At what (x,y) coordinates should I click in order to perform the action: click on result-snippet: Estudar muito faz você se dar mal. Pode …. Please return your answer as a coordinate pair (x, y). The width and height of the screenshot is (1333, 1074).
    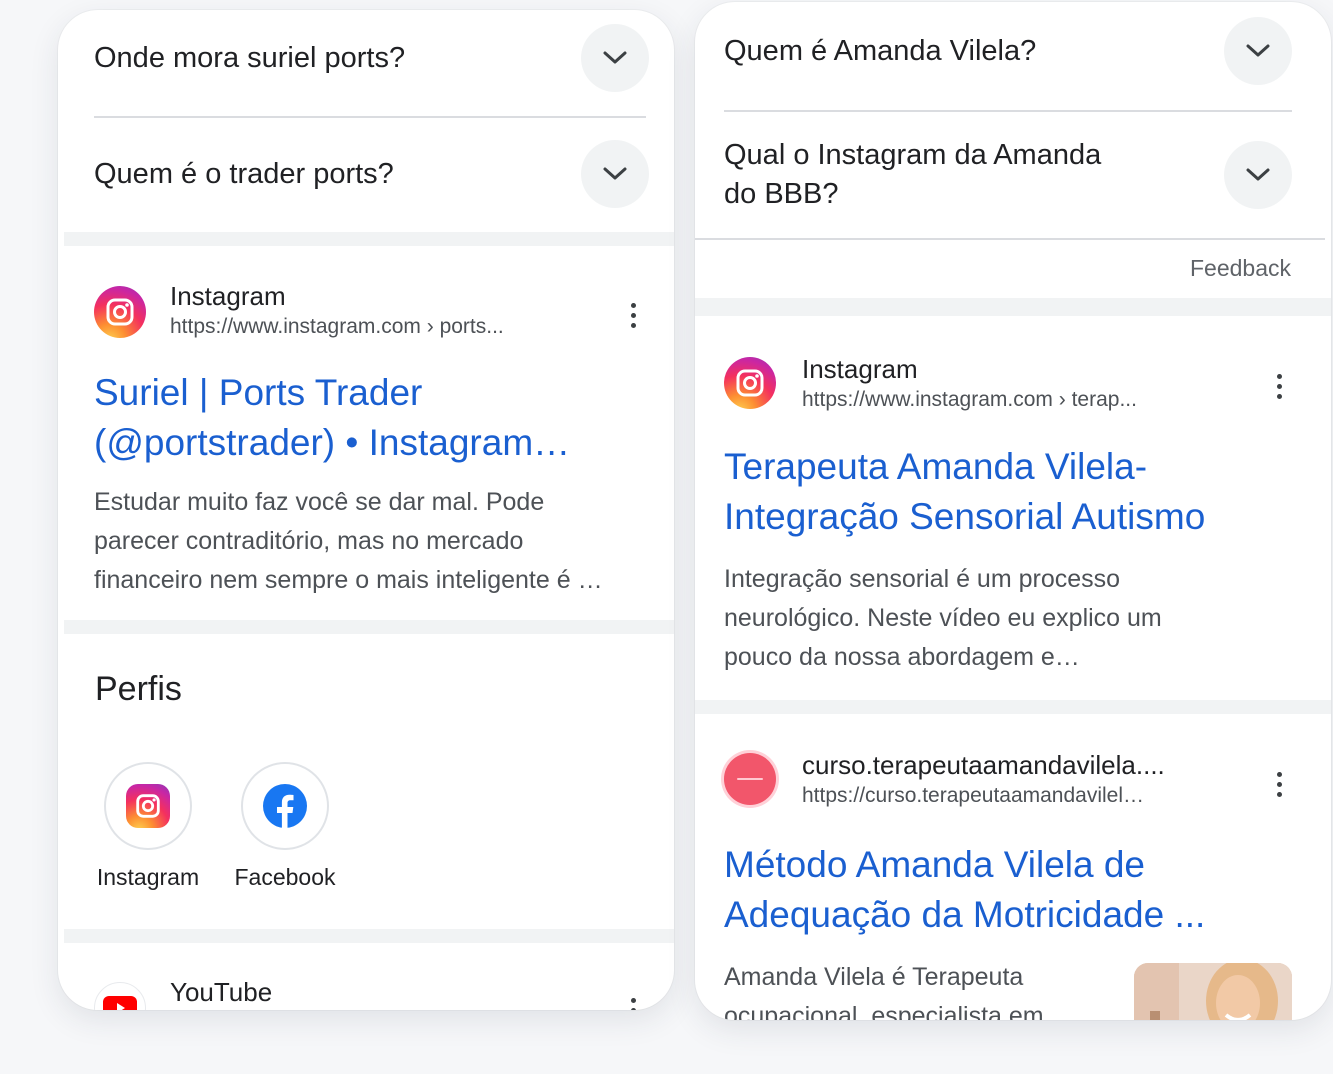
    Looking at the image, I should click on (348, 541).